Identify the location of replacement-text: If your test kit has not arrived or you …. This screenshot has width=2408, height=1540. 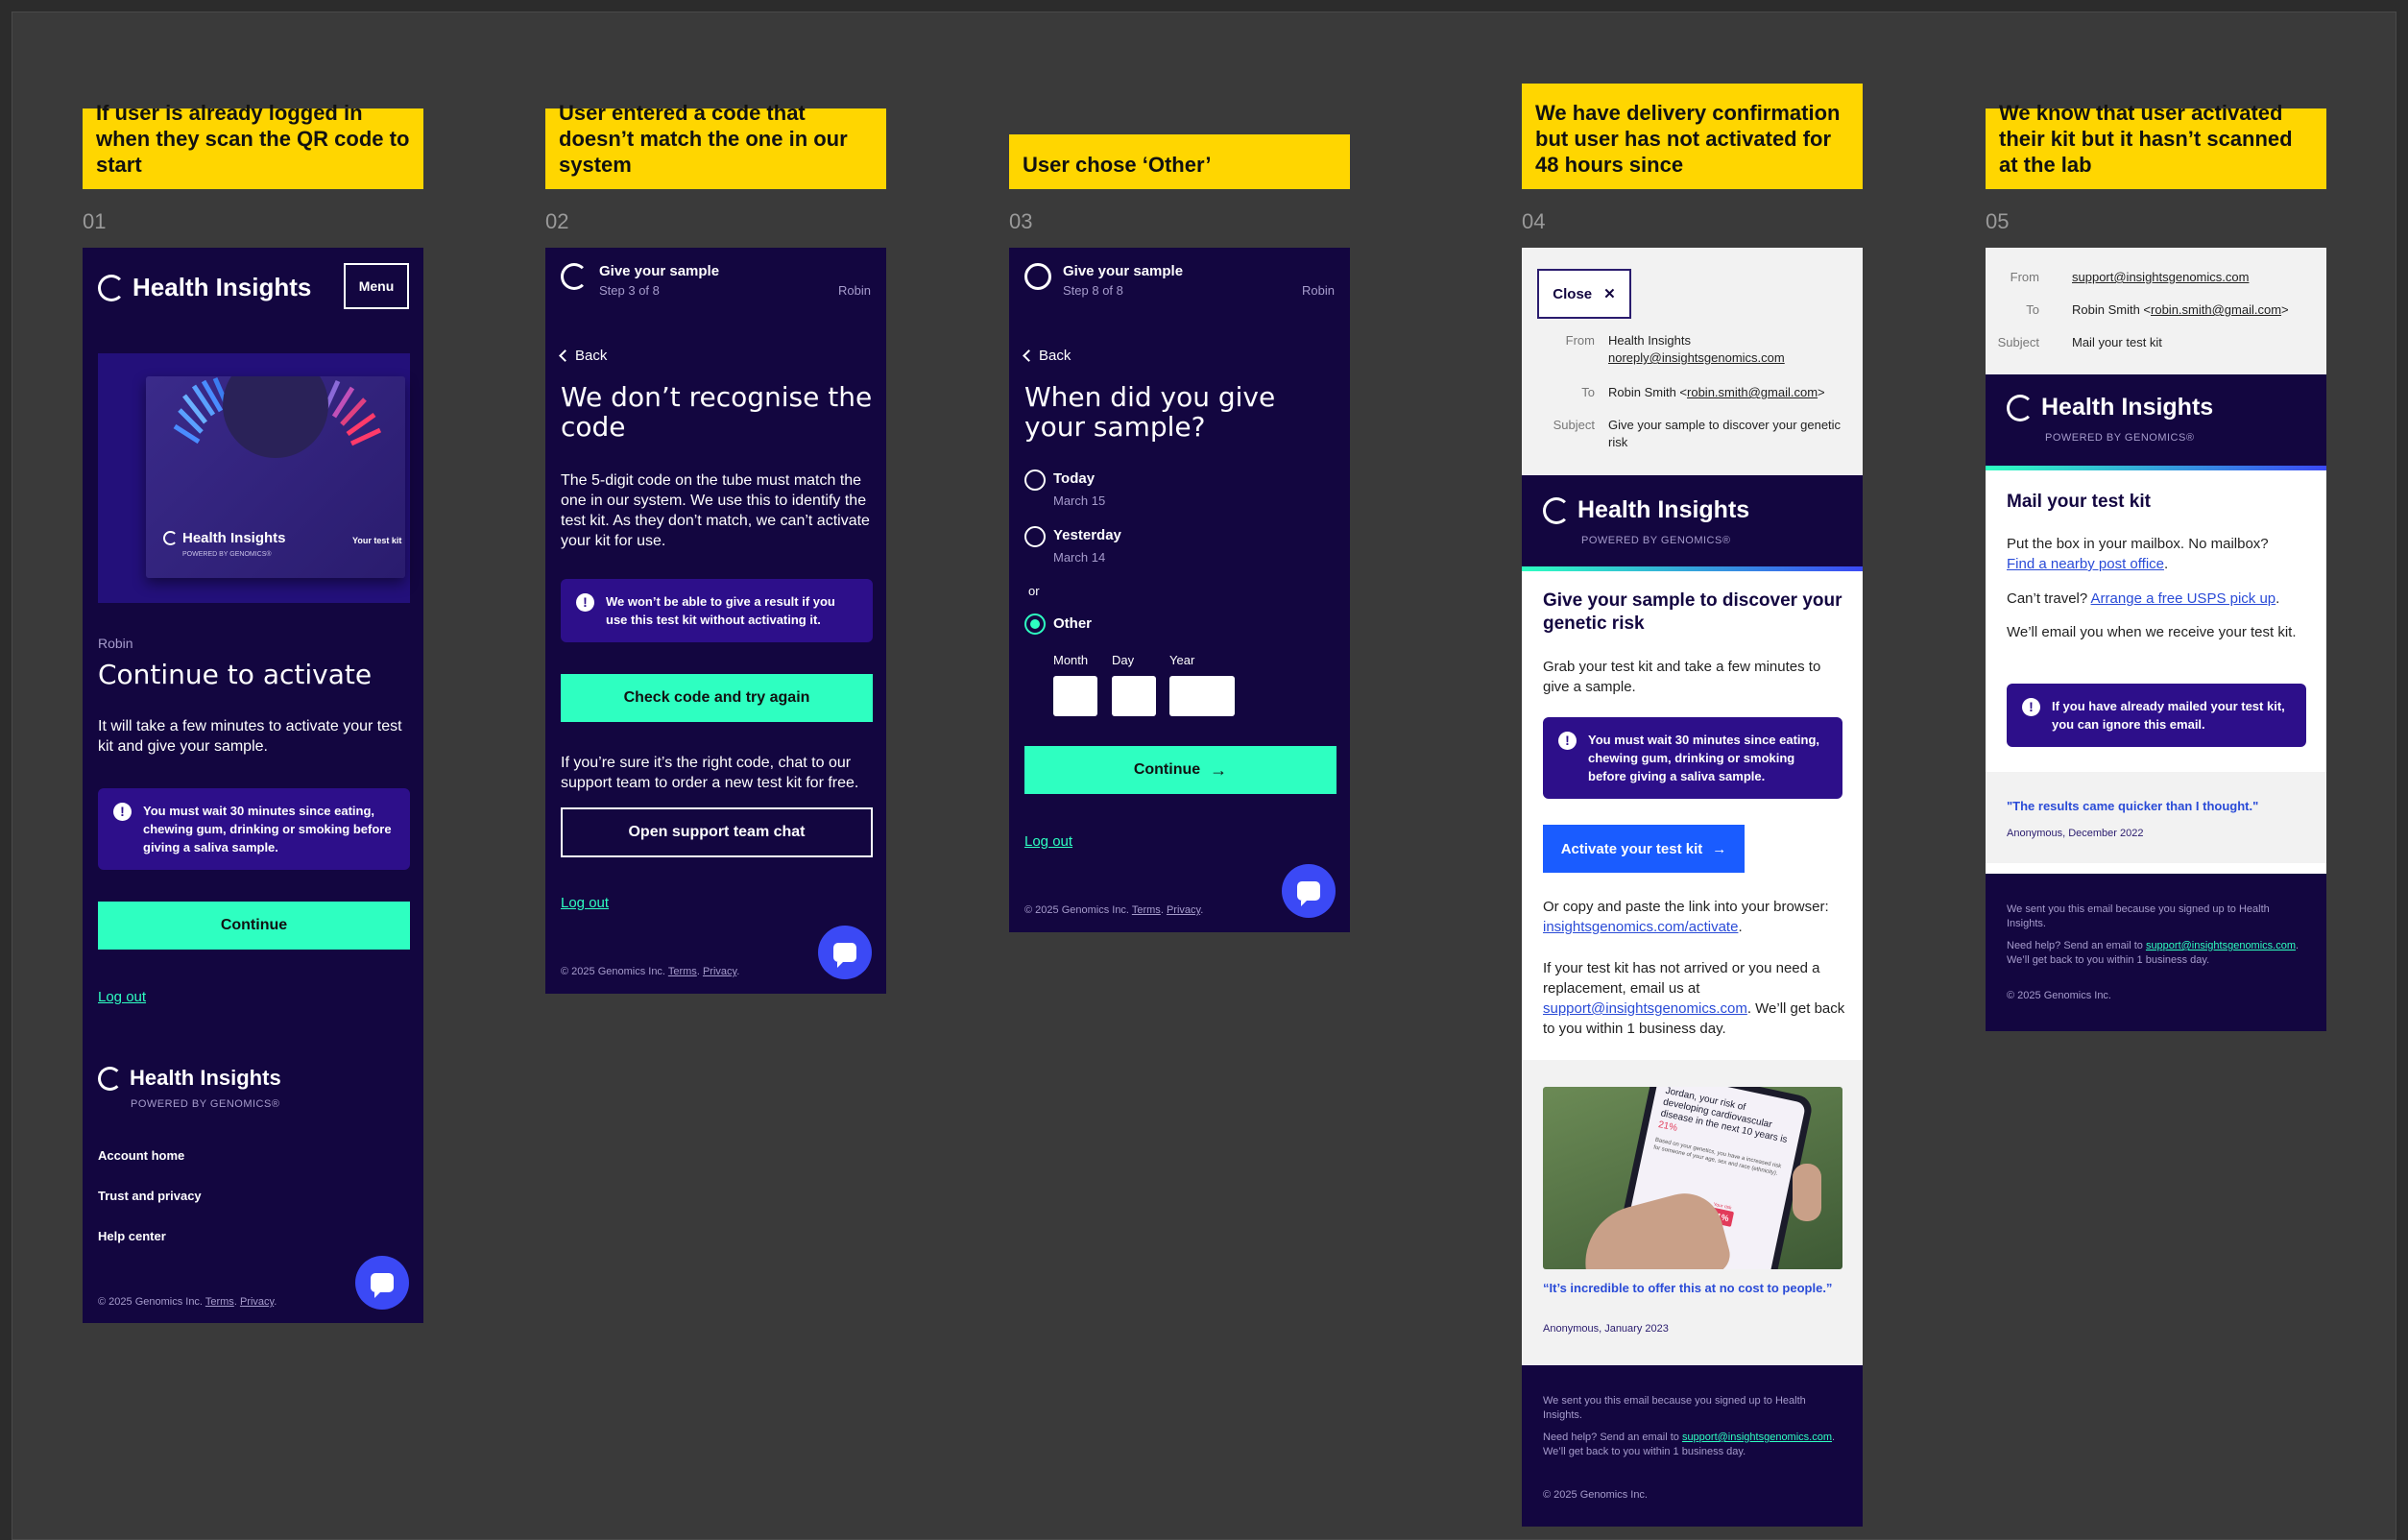
(1695, 999).